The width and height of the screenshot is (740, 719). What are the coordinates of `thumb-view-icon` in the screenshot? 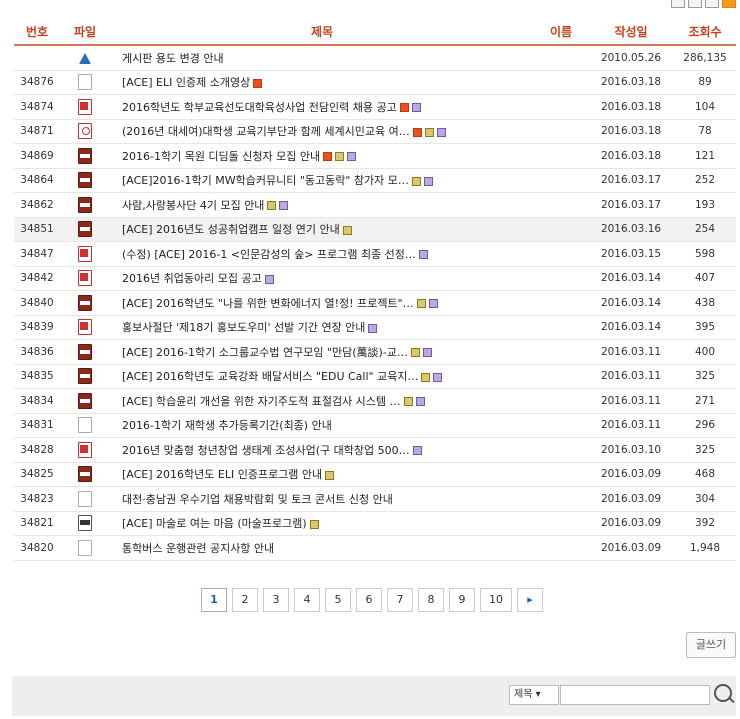 It's located at (695, 4).